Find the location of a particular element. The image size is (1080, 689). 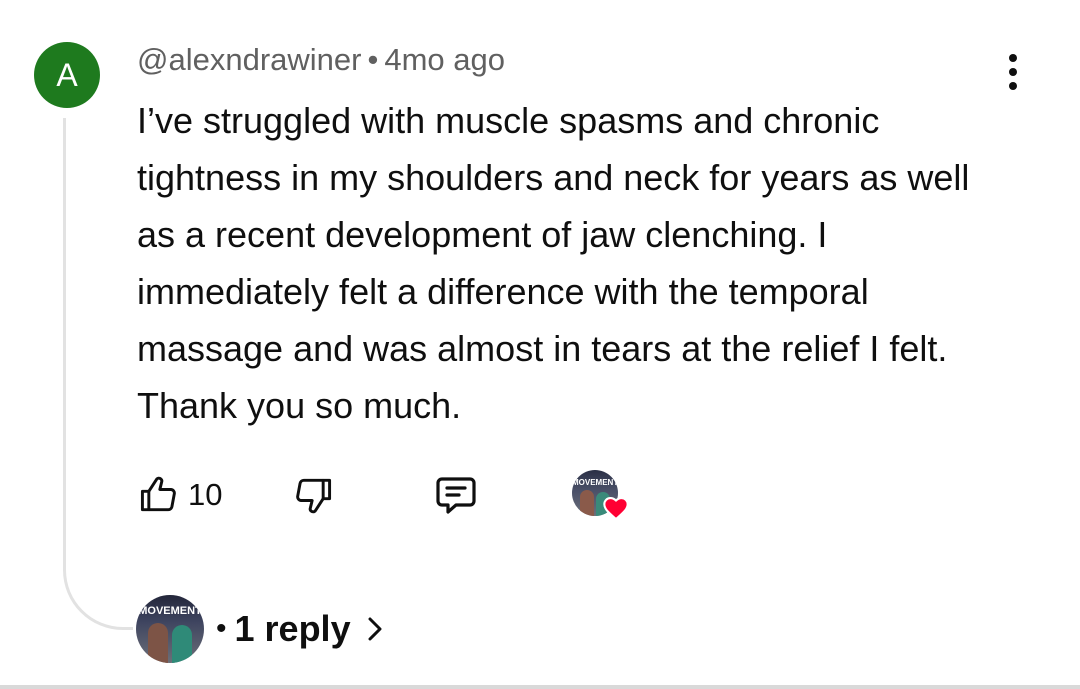

timestamp: 4mo ago is located at coordinates (444, 59).